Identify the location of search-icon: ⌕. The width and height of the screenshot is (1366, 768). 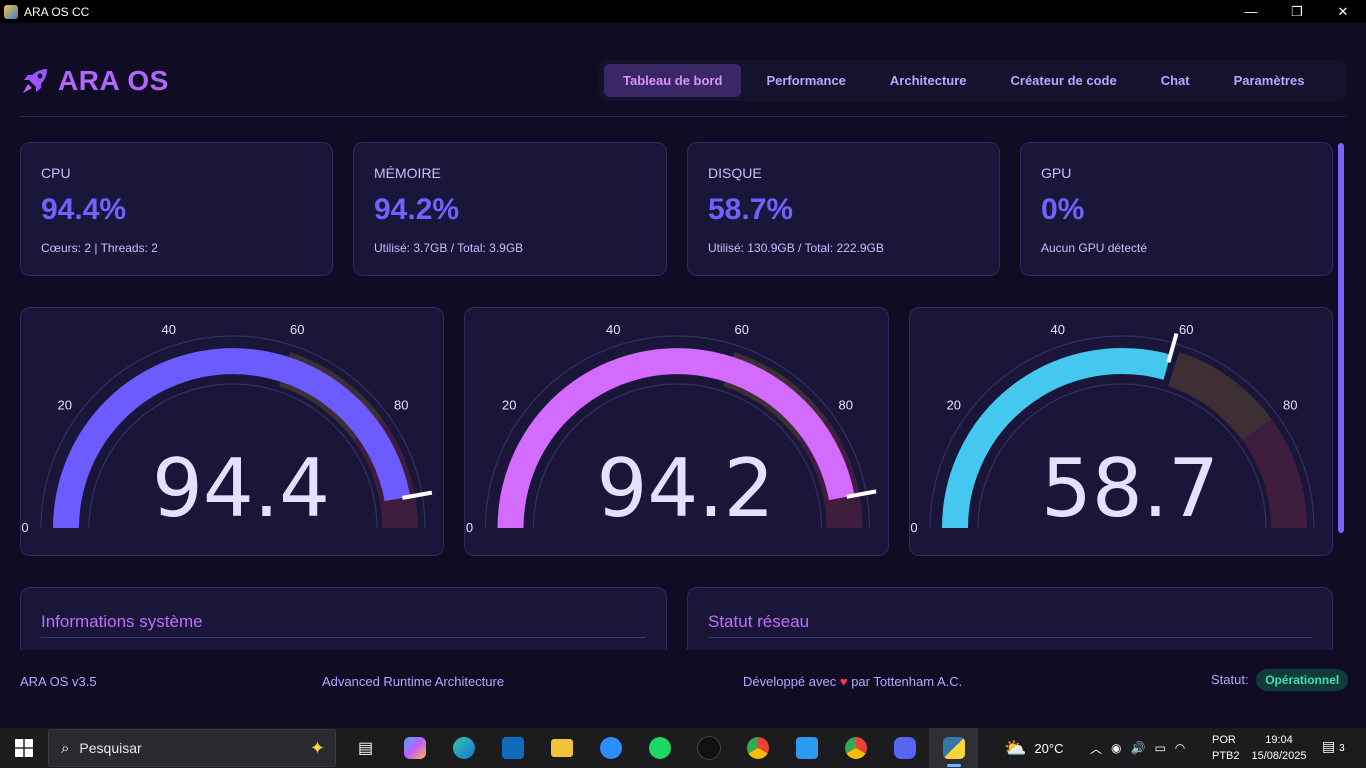
(65, 748).